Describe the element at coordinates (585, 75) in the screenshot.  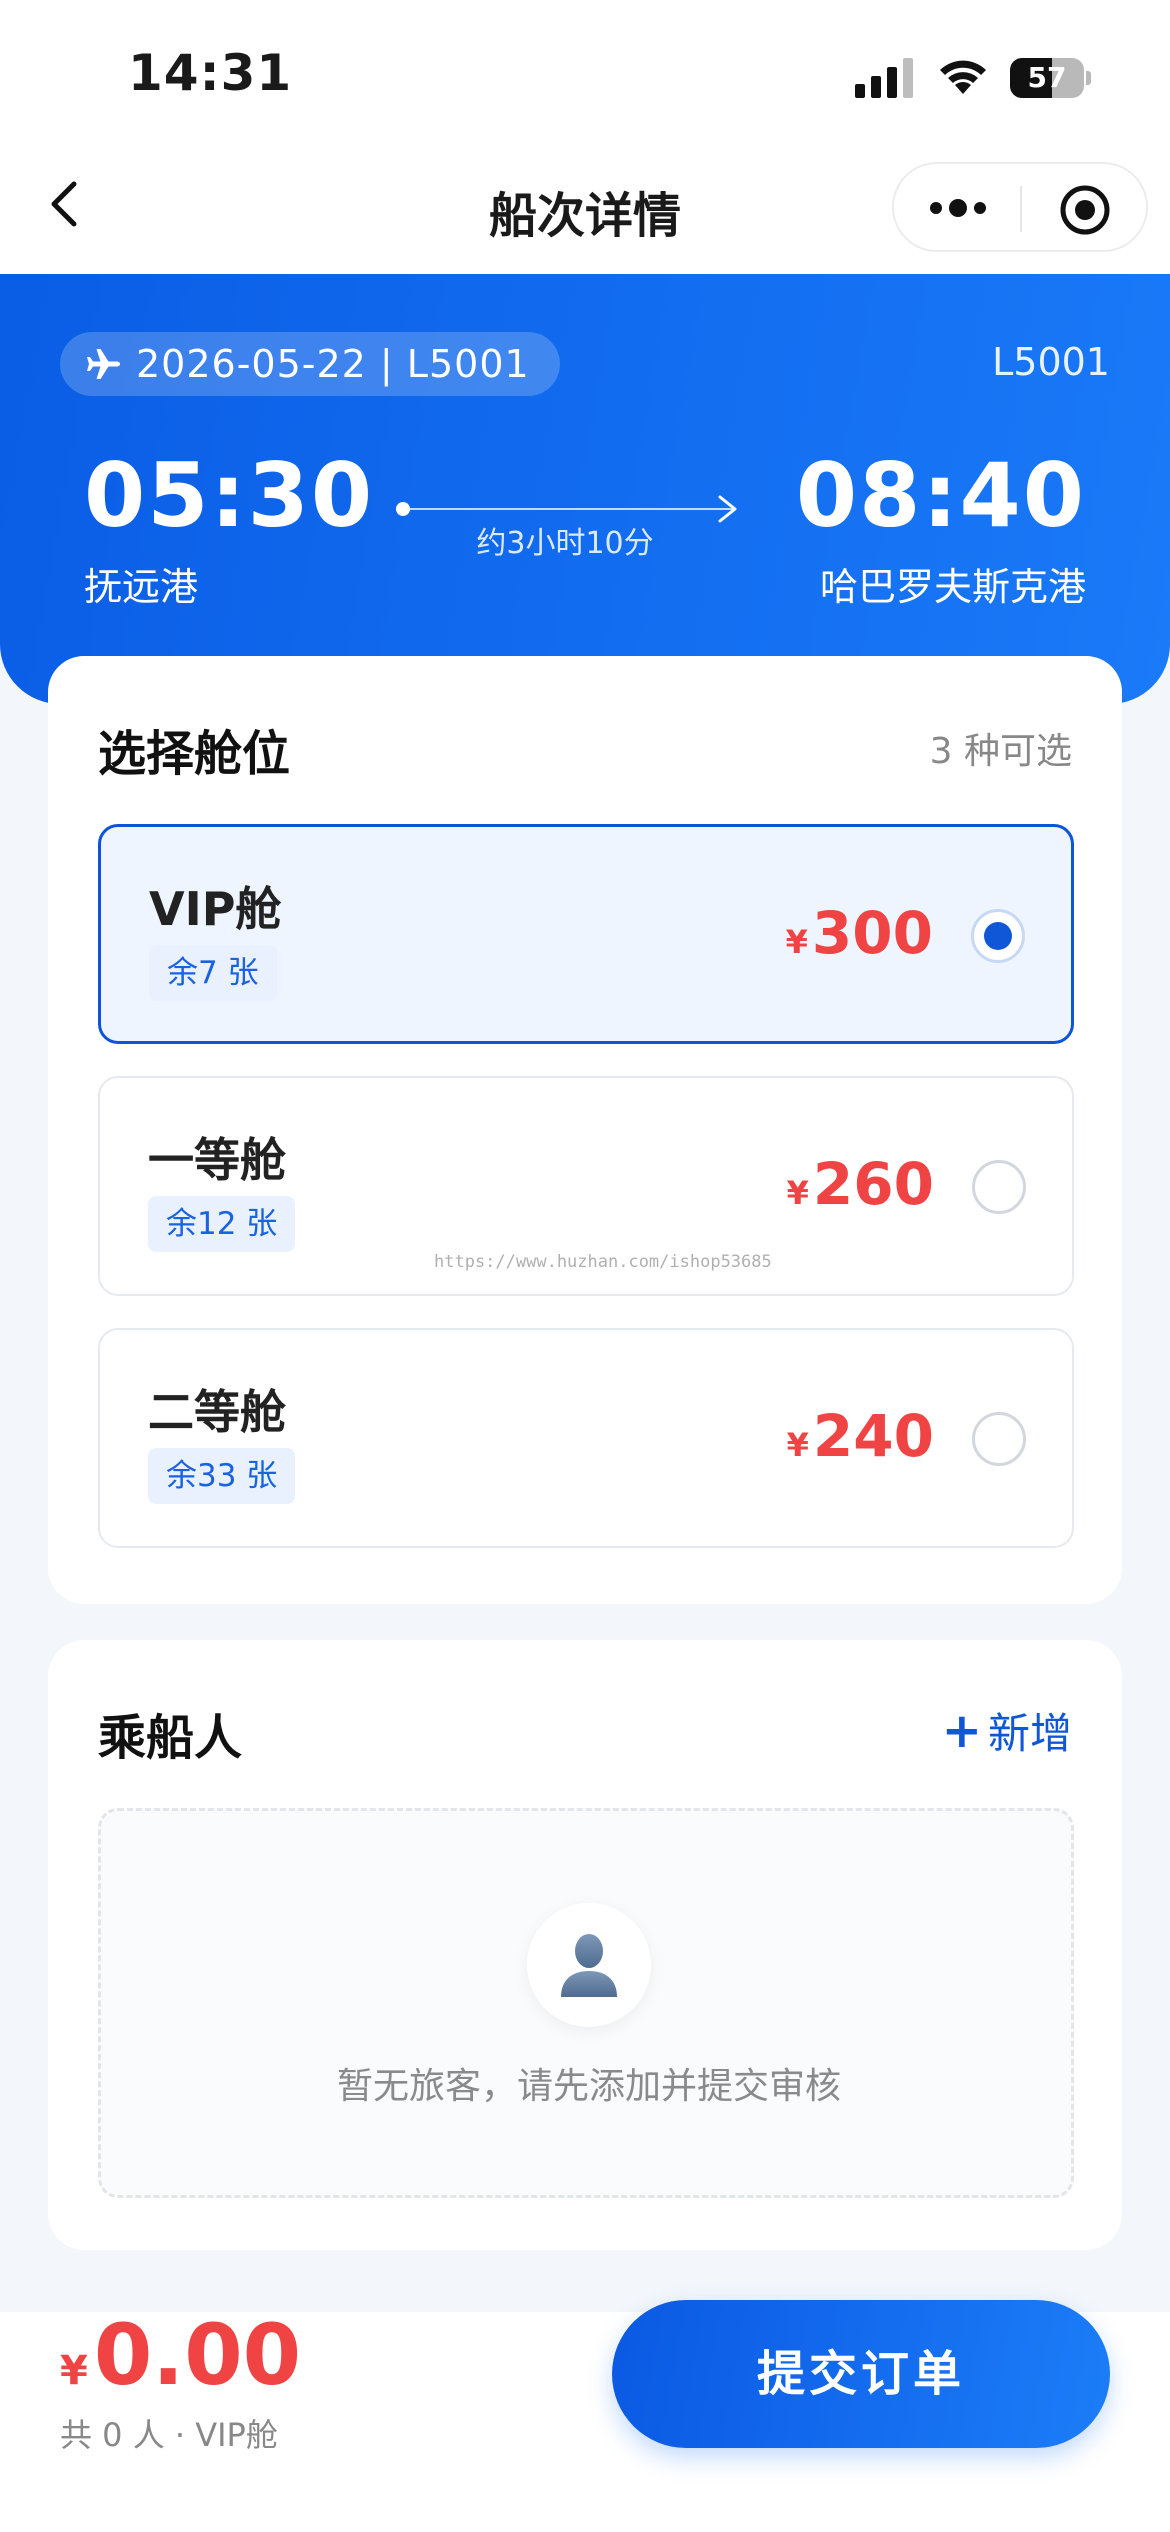
I see `status-bar: 14:31 57` at that location.